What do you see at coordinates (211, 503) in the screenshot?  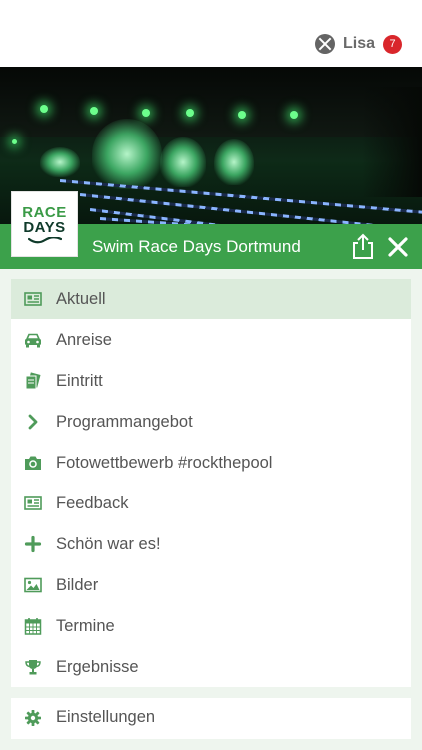 I see `menu-item-feedback: Feedback` at bounding box center [211, 503].